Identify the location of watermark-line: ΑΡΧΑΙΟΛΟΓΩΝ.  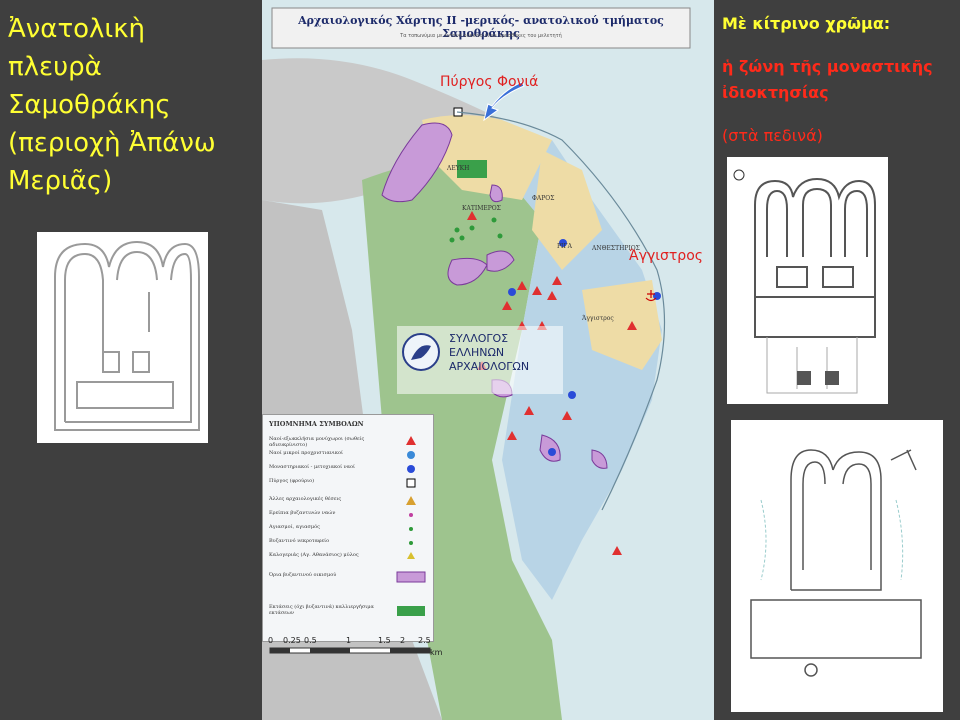
(489, 366).